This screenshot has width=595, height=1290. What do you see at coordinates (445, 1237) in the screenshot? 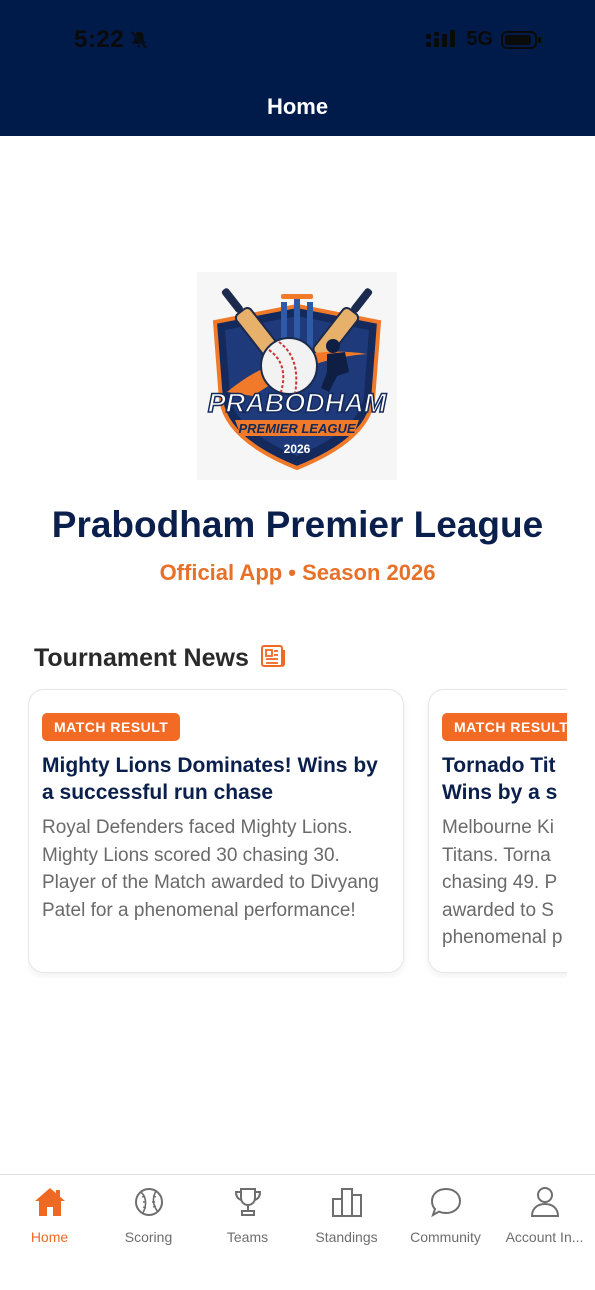
I see `tab-label: Community` at bounding box center [445, 1237].